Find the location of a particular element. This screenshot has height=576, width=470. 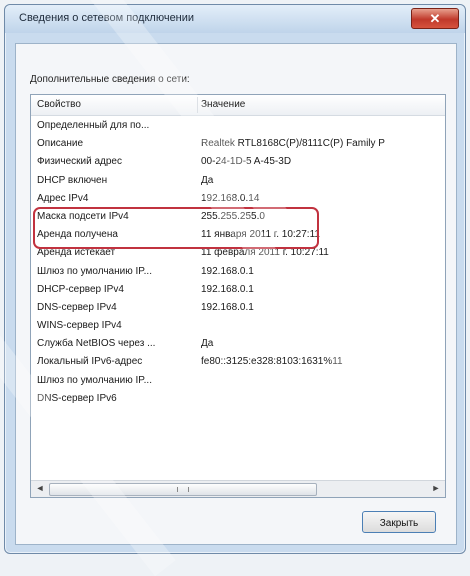

row-property: Физический адрес is located at coordinates (79, 162).